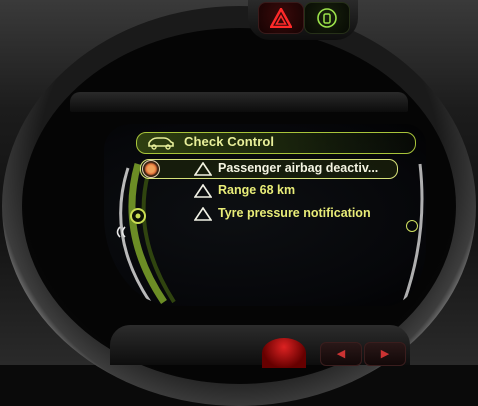 Image resolution: width=478 pixels, height=406 pixels. What do you see at coordinates (284, 353) in the screenshot?
I see `red-toggle-knob` at bounding box center [284, 353].